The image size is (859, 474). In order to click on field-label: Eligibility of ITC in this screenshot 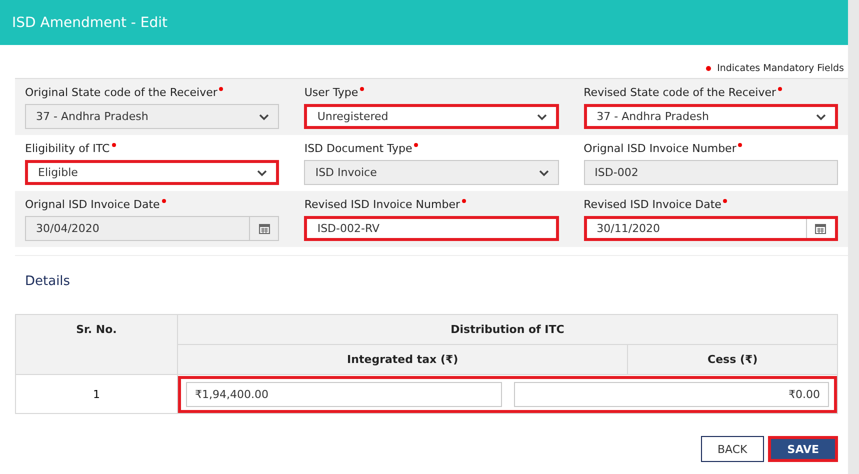, I will do `click(152, 148)`.